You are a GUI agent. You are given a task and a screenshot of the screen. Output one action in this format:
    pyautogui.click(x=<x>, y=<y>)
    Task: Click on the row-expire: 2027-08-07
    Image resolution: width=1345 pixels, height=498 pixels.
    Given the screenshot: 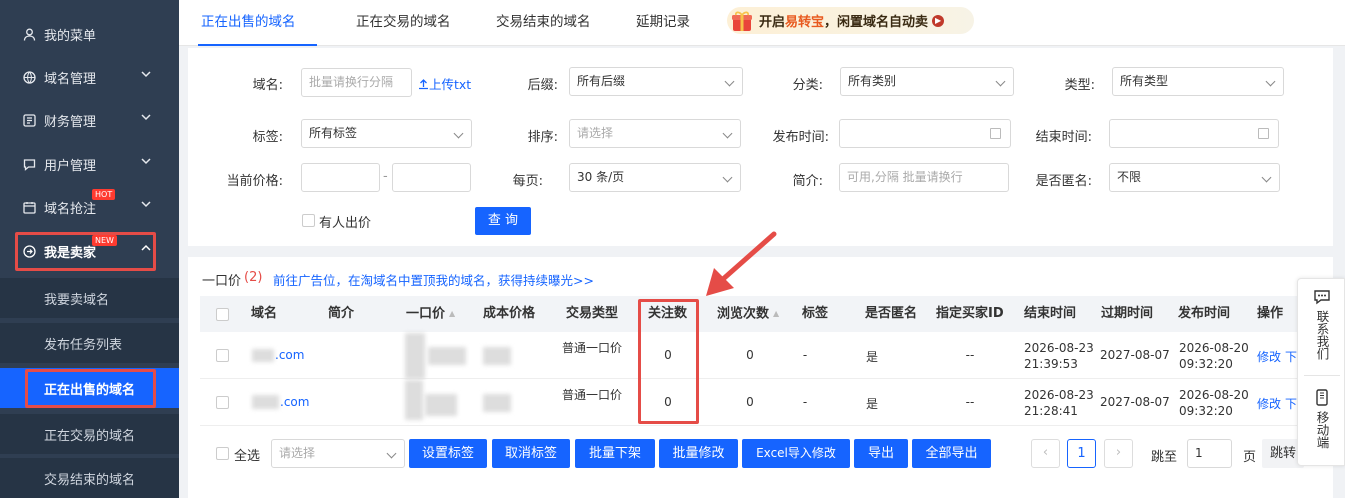 What is the action you would take?
    pyautogui.click(x=1135, y=355)
    